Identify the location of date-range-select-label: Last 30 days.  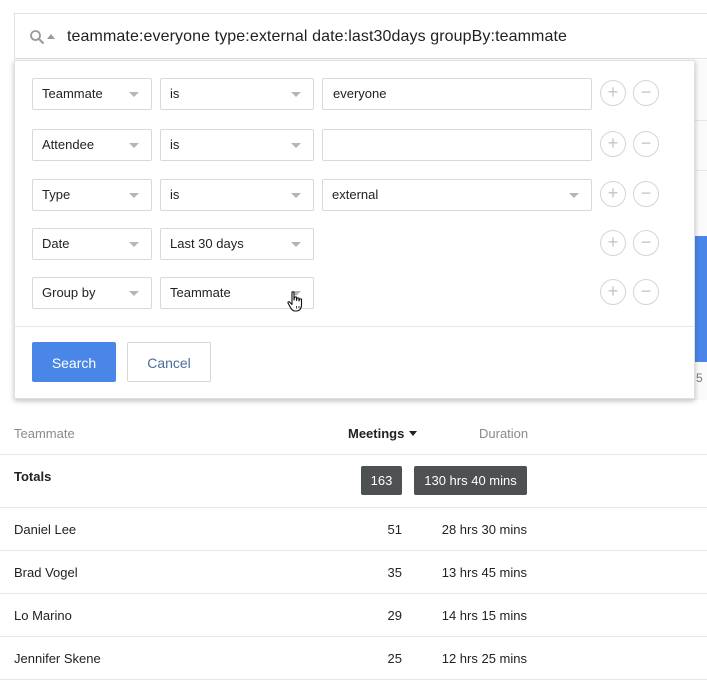
(207, 243).